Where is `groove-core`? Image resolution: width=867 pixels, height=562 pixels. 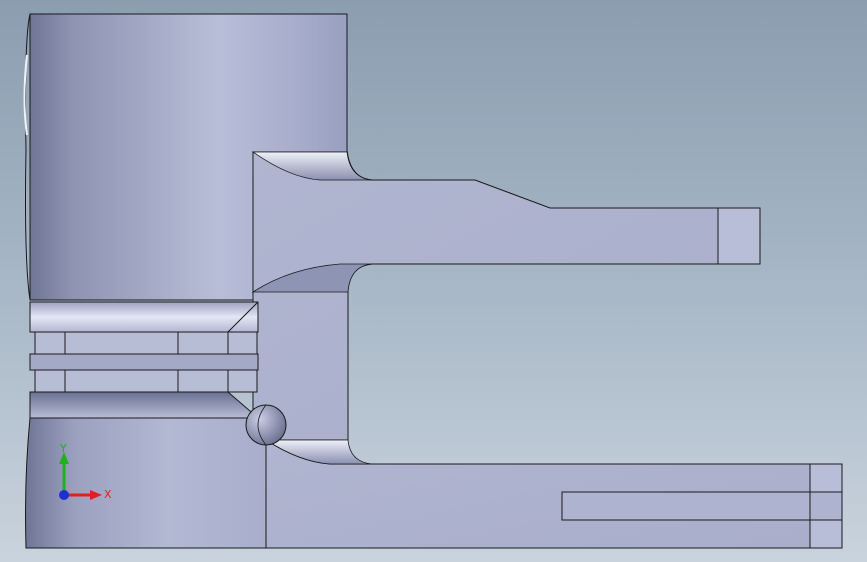
groove-core is located at coordinates (144, 362).